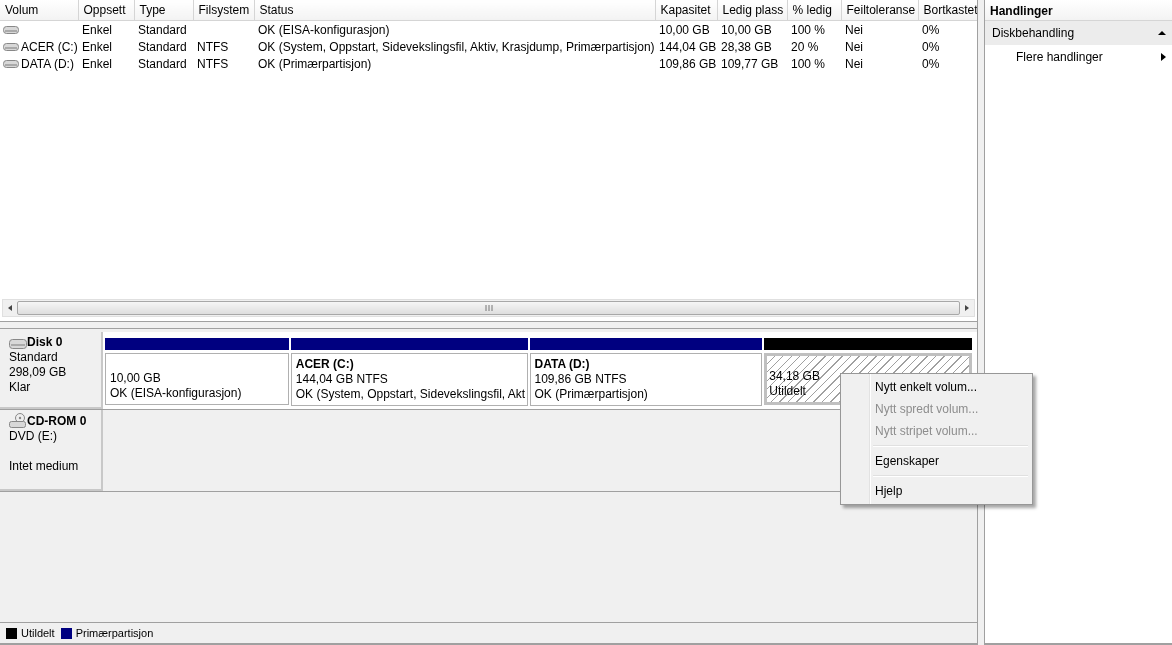 This screenshot has width=1172, height=645. What do you see at coordinates (114, 633) in the screenshot?
I see `legend-label: Primærpartisjon` at bounding box center [114, 633].